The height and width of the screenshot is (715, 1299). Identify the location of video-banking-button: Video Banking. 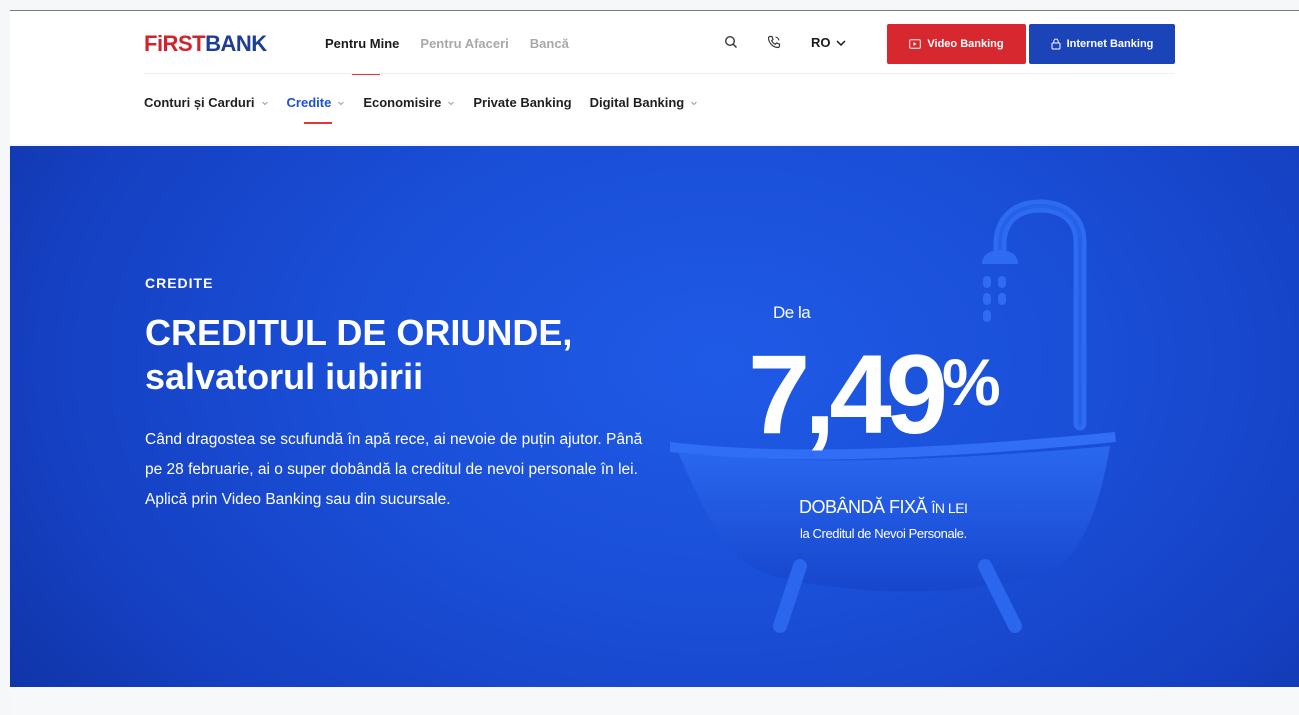
(956, 44).